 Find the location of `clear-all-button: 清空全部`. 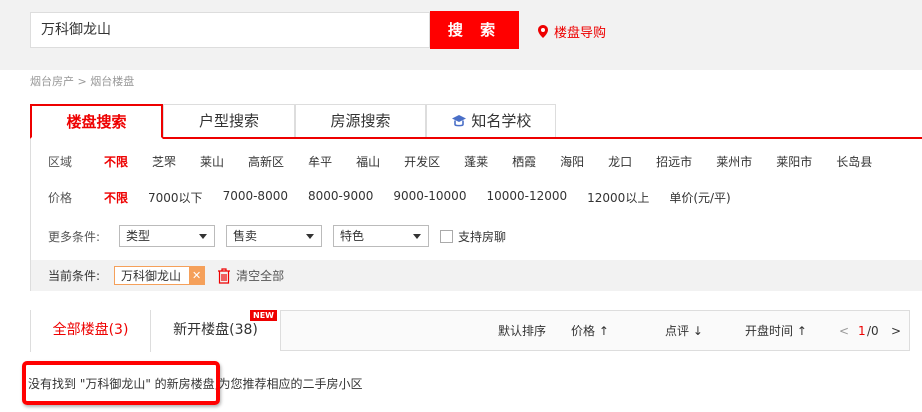

clear-all-button: 清空全部 is located at coordinates (260, 275).